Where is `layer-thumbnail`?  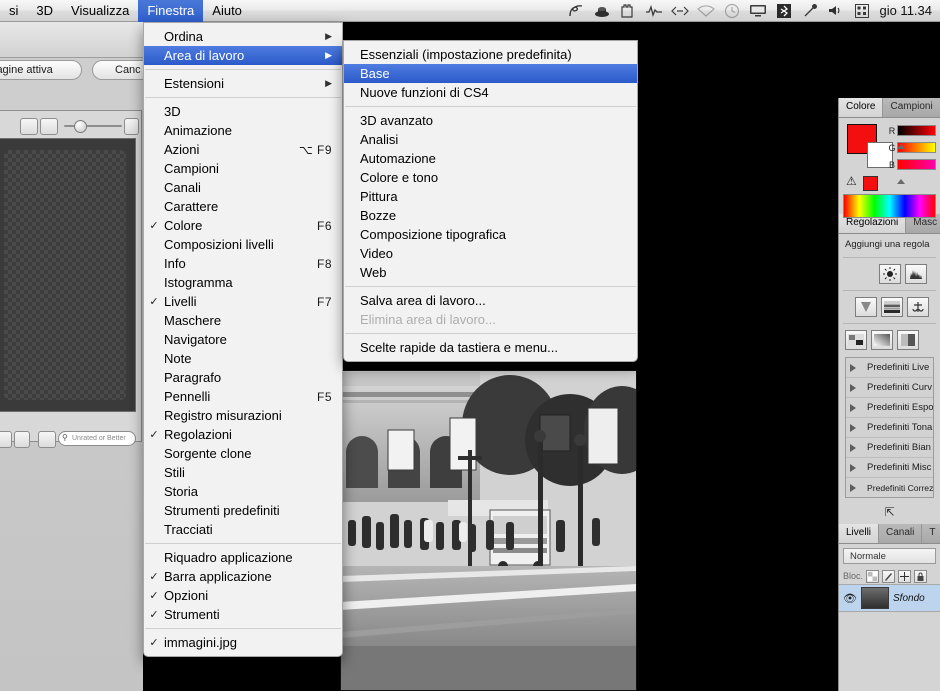
layer-thumbnail is located at coordinates (875, 598).